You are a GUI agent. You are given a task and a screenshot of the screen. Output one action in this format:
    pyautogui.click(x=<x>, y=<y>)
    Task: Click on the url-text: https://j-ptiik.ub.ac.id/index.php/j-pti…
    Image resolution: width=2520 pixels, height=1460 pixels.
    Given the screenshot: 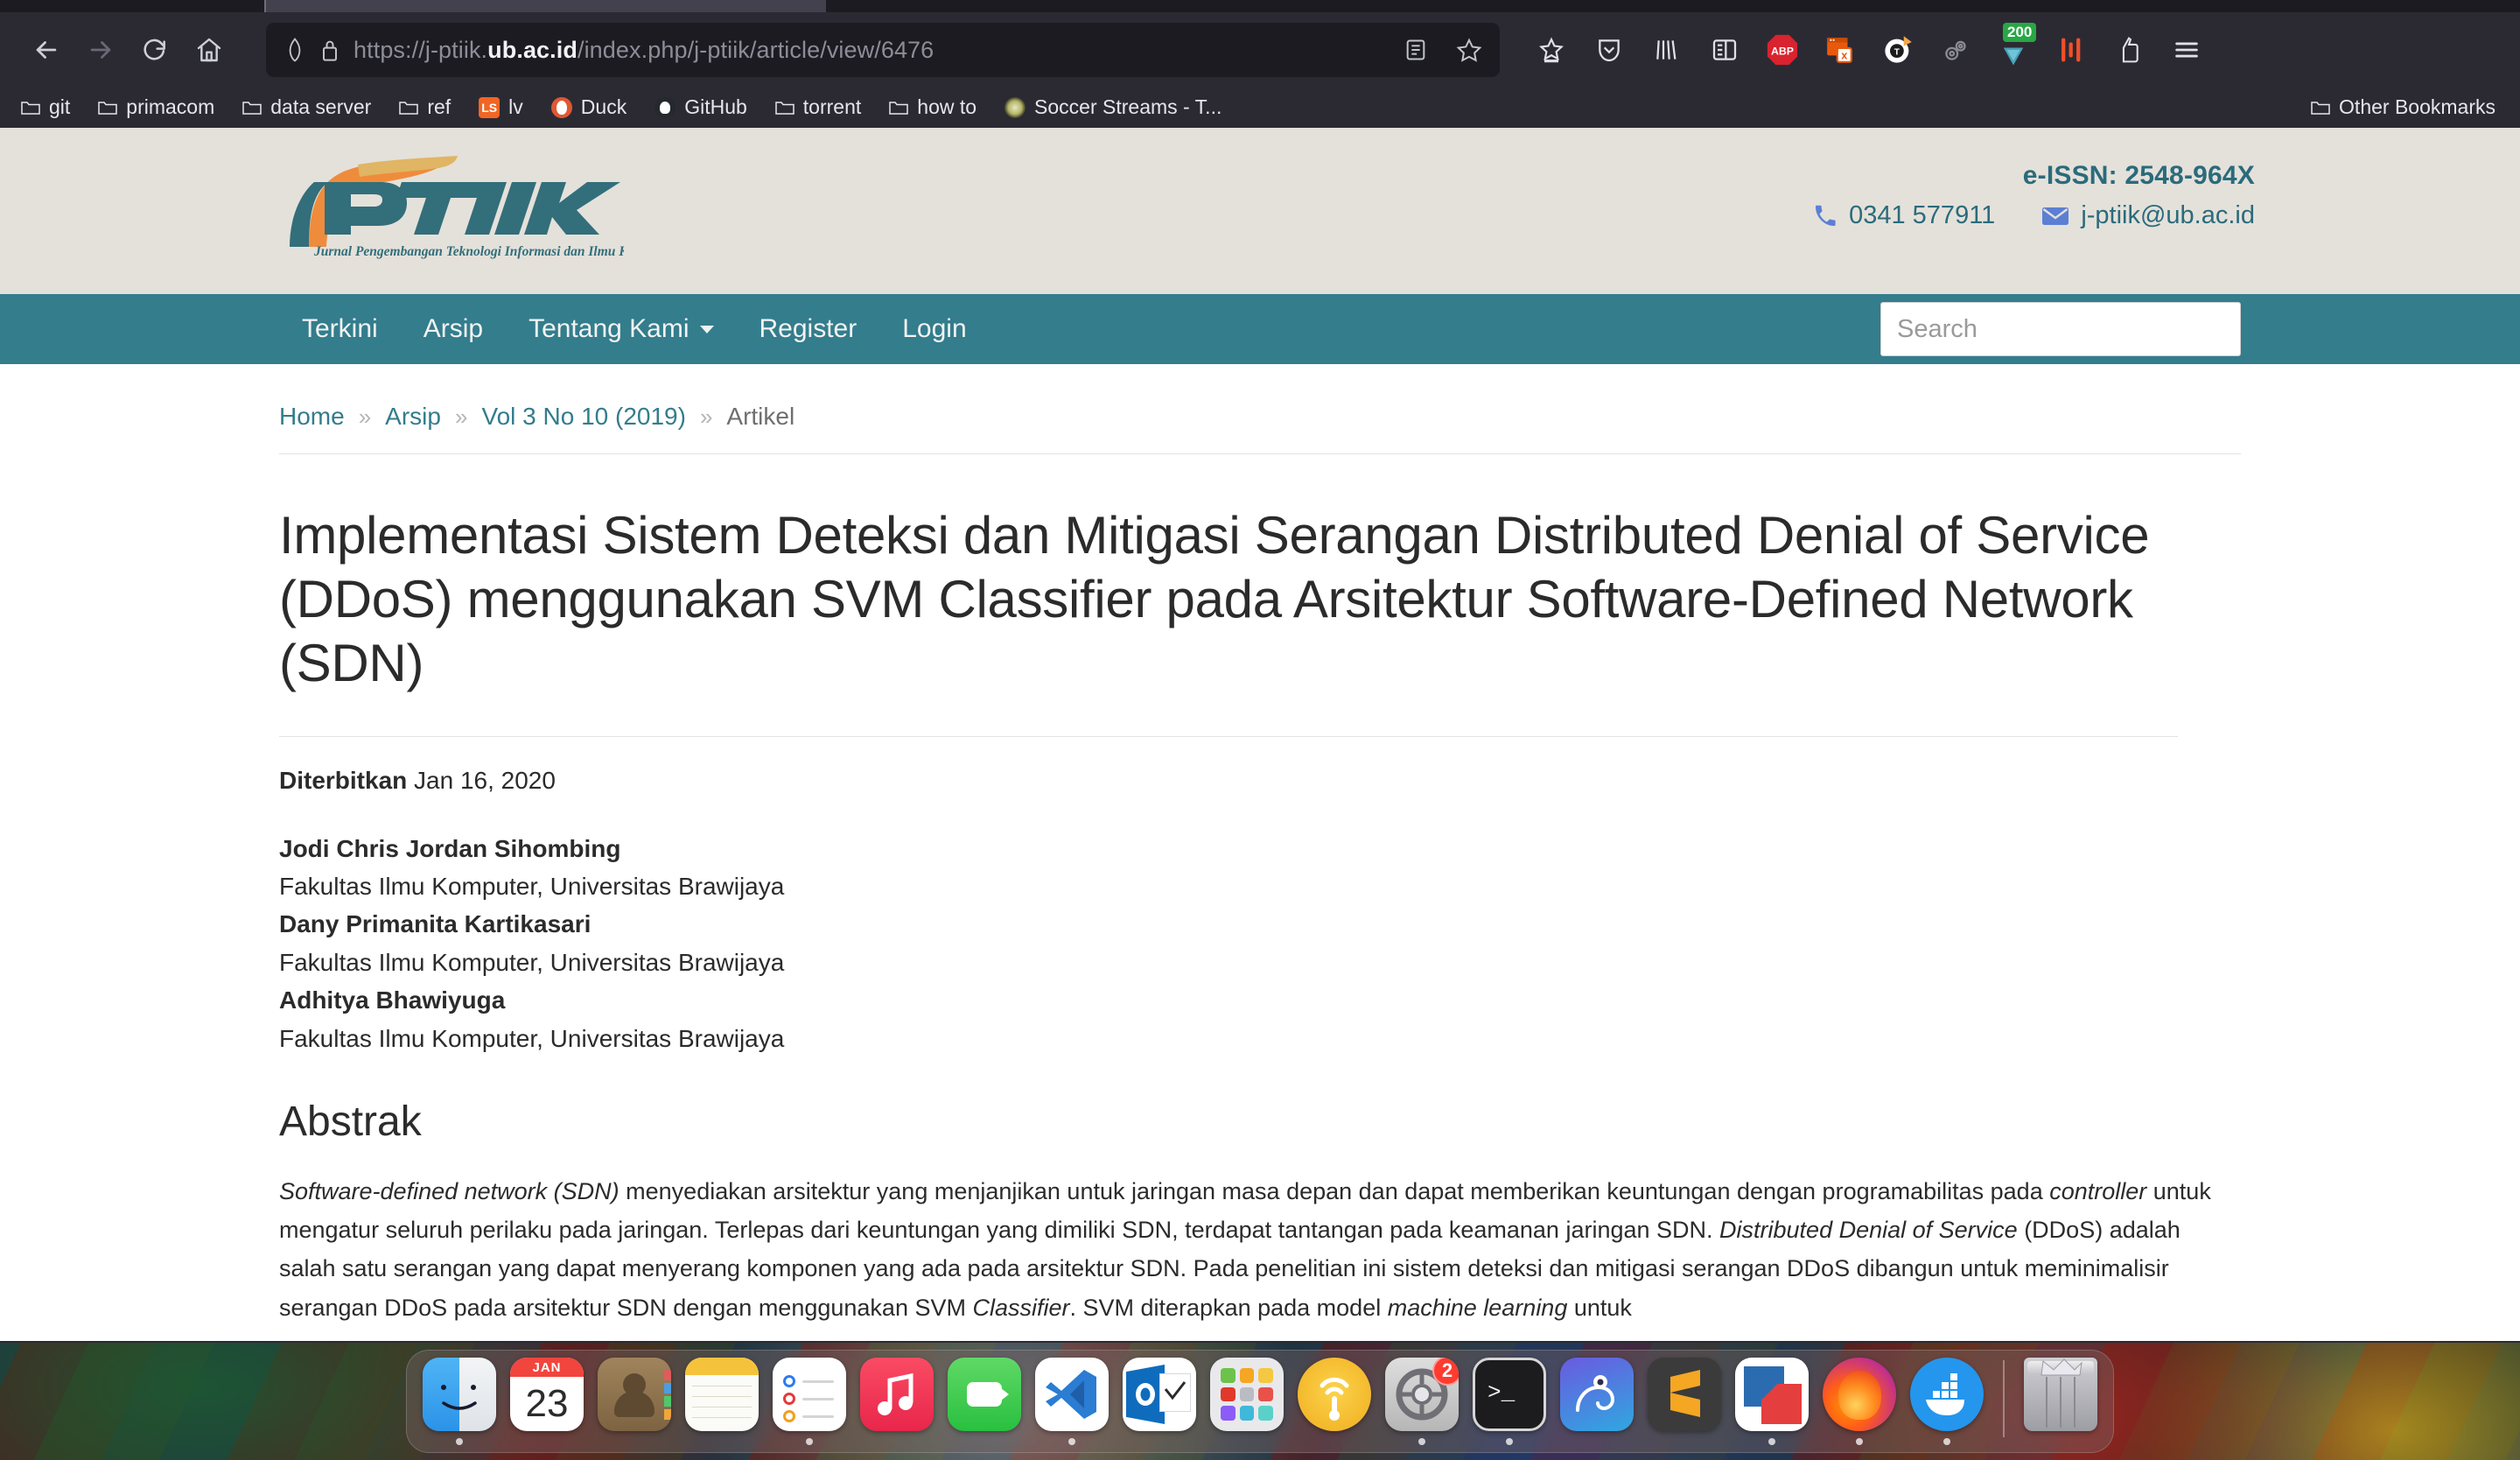 What is the action you would take?
    pyautogui.click(x=872, y=51)
    